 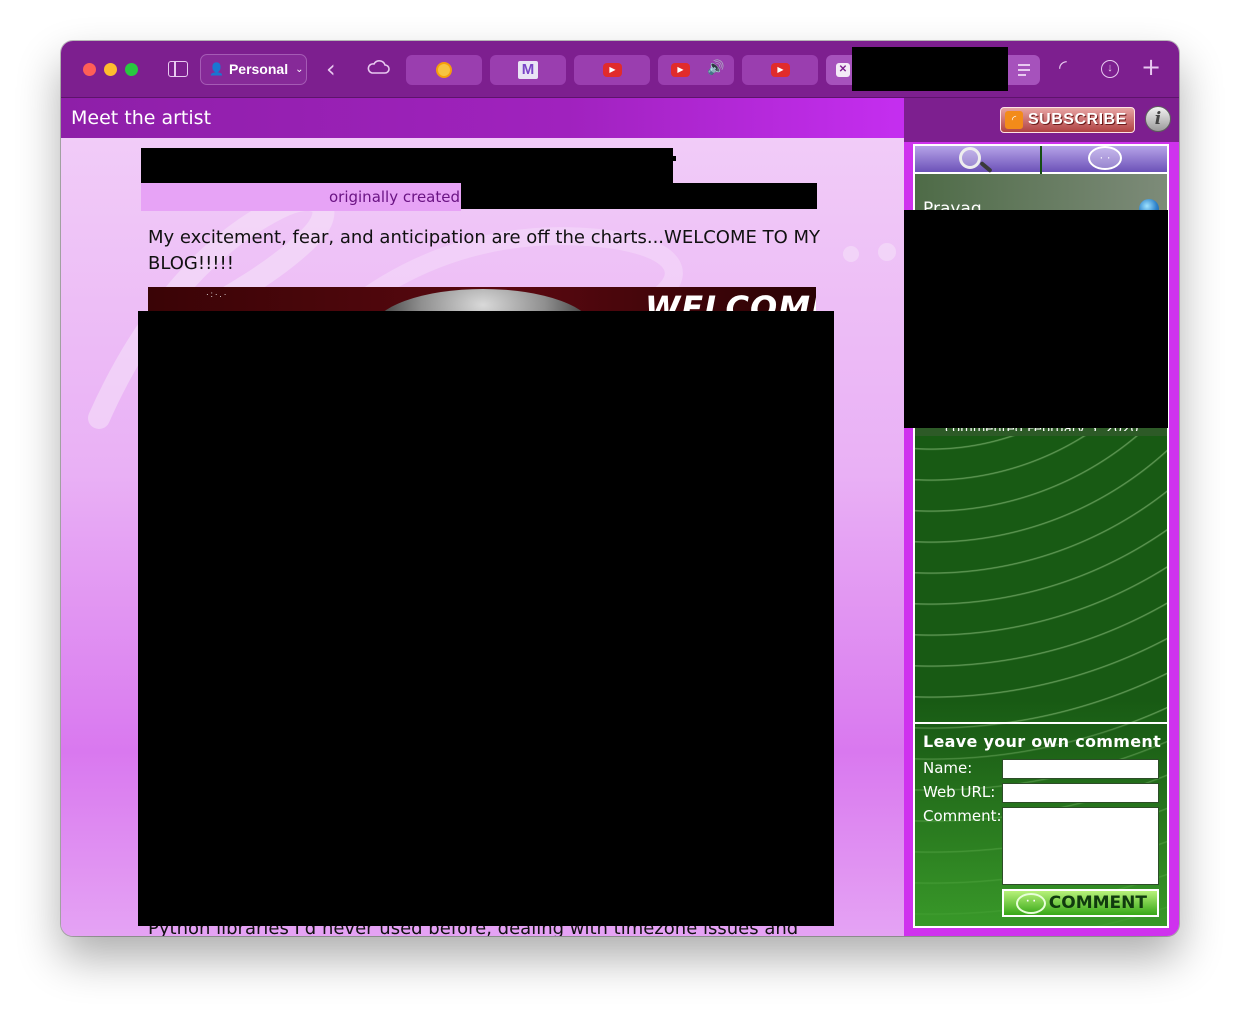 I want to click on tab-3: ▶, so click(x=612, y=70).